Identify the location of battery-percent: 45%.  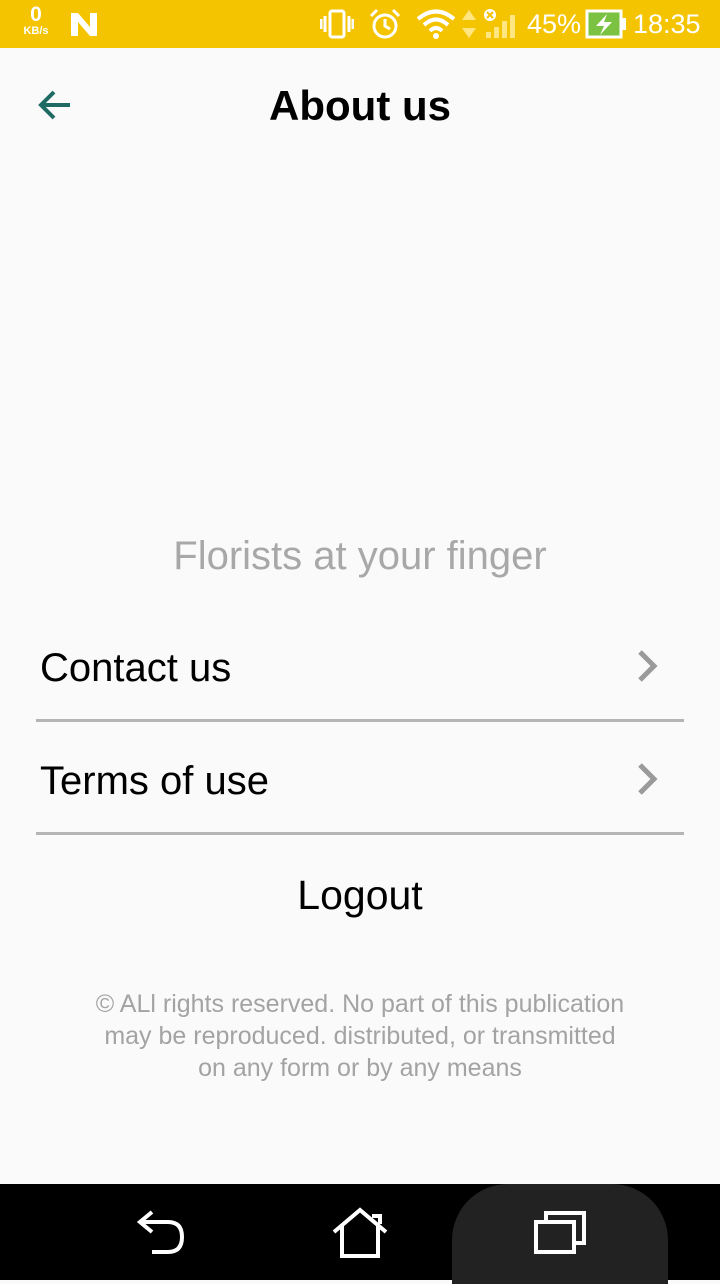
(554, 24).